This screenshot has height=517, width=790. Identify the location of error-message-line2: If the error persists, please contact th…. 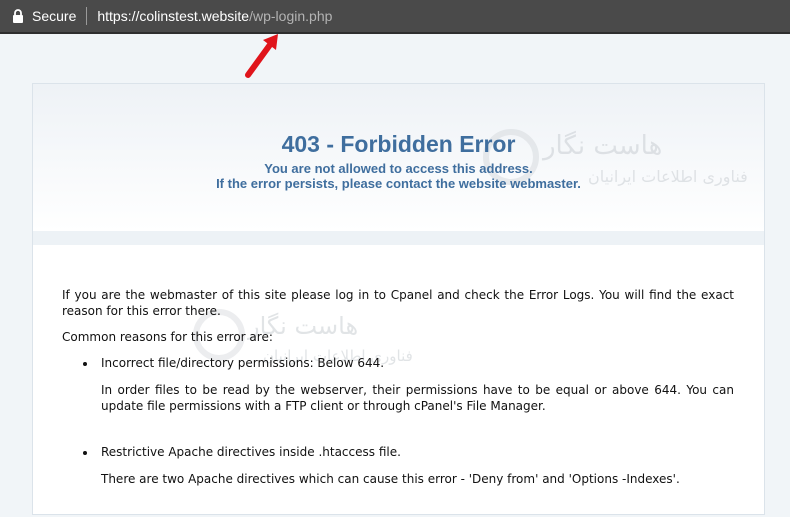
(398, 183).